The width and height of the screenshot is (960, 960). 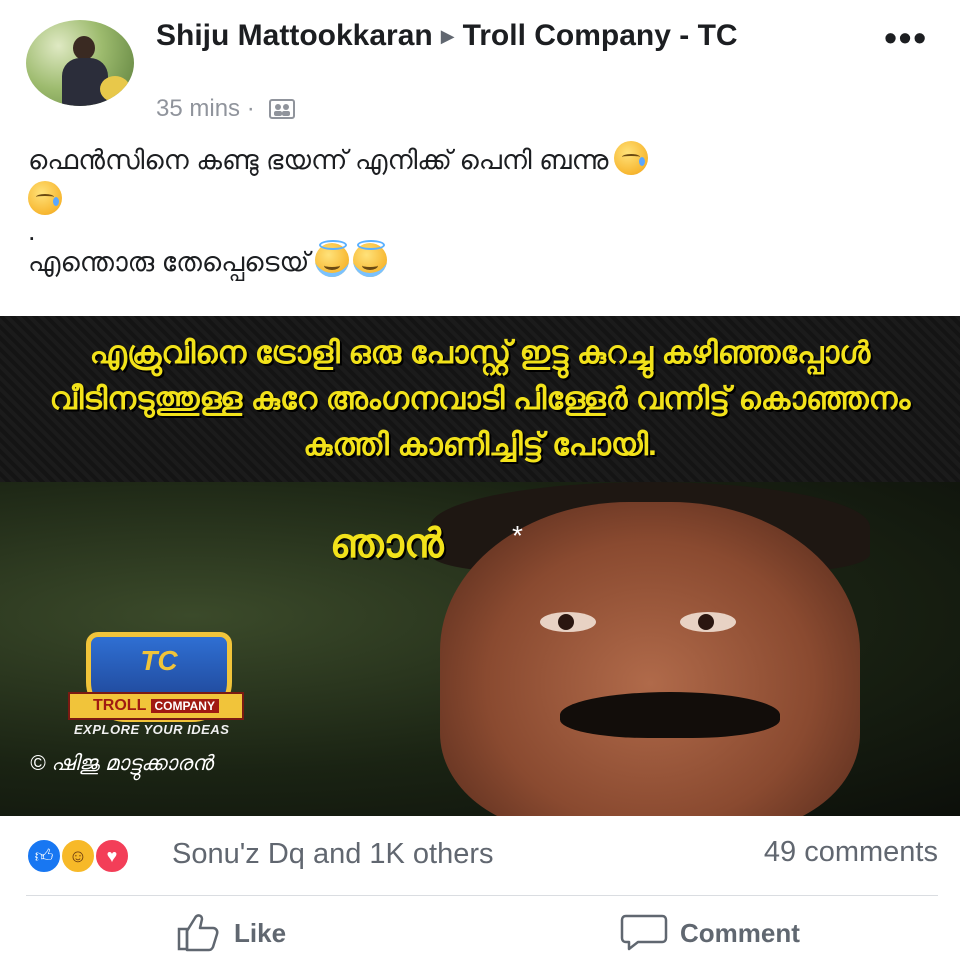 What do you see at coordinates (112, 856) in the screenshot?
I see `love-reaction-icon: ♥︎` at bounding box center [112, 856].